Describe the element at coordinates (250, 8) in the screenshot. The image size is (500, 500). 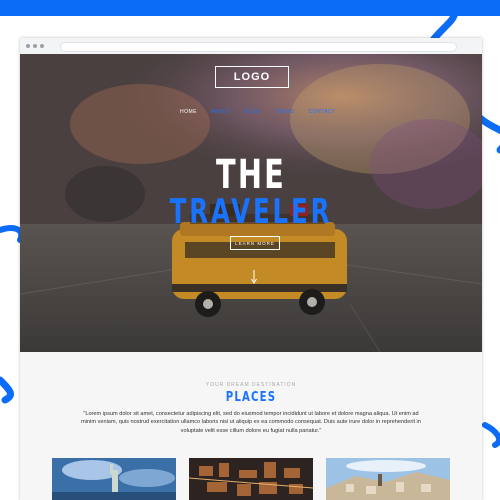
I see `decorative-top-bar` at that location.